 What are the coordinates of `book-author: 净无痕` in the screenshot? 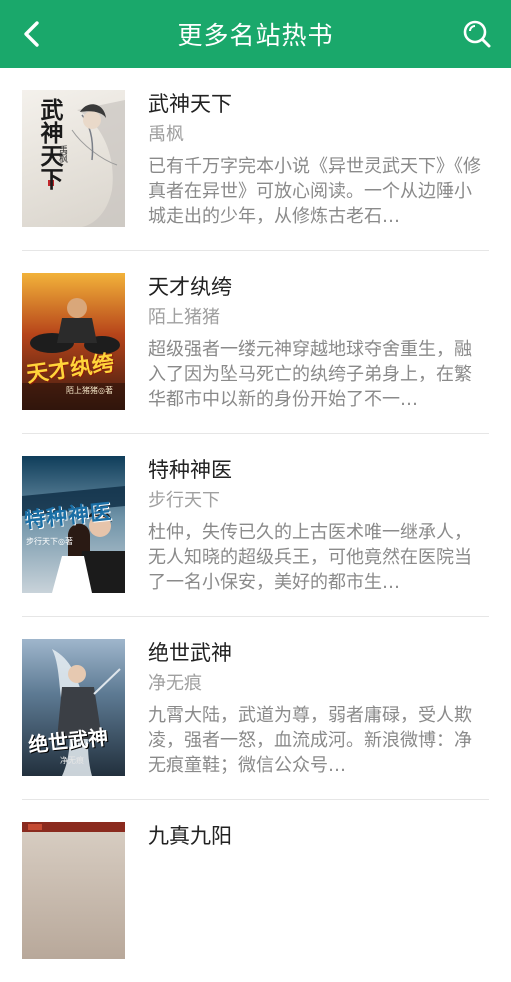 It's located at (175, 683).